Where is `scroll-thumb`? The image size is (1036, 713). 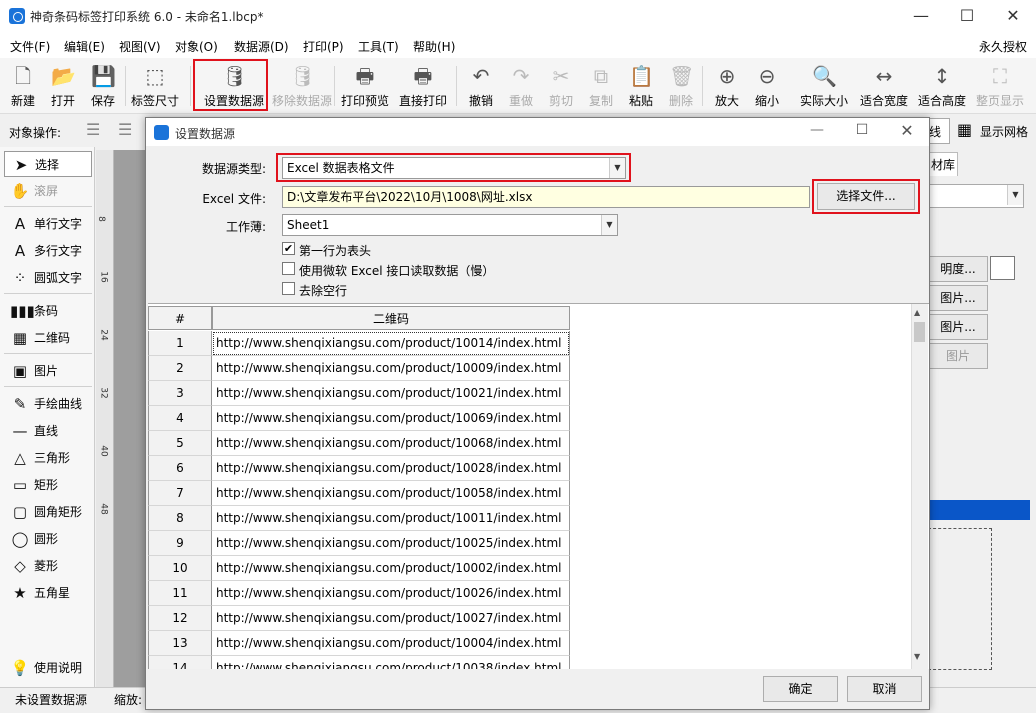
scroll-thumb is located at coordinates (919, 332).